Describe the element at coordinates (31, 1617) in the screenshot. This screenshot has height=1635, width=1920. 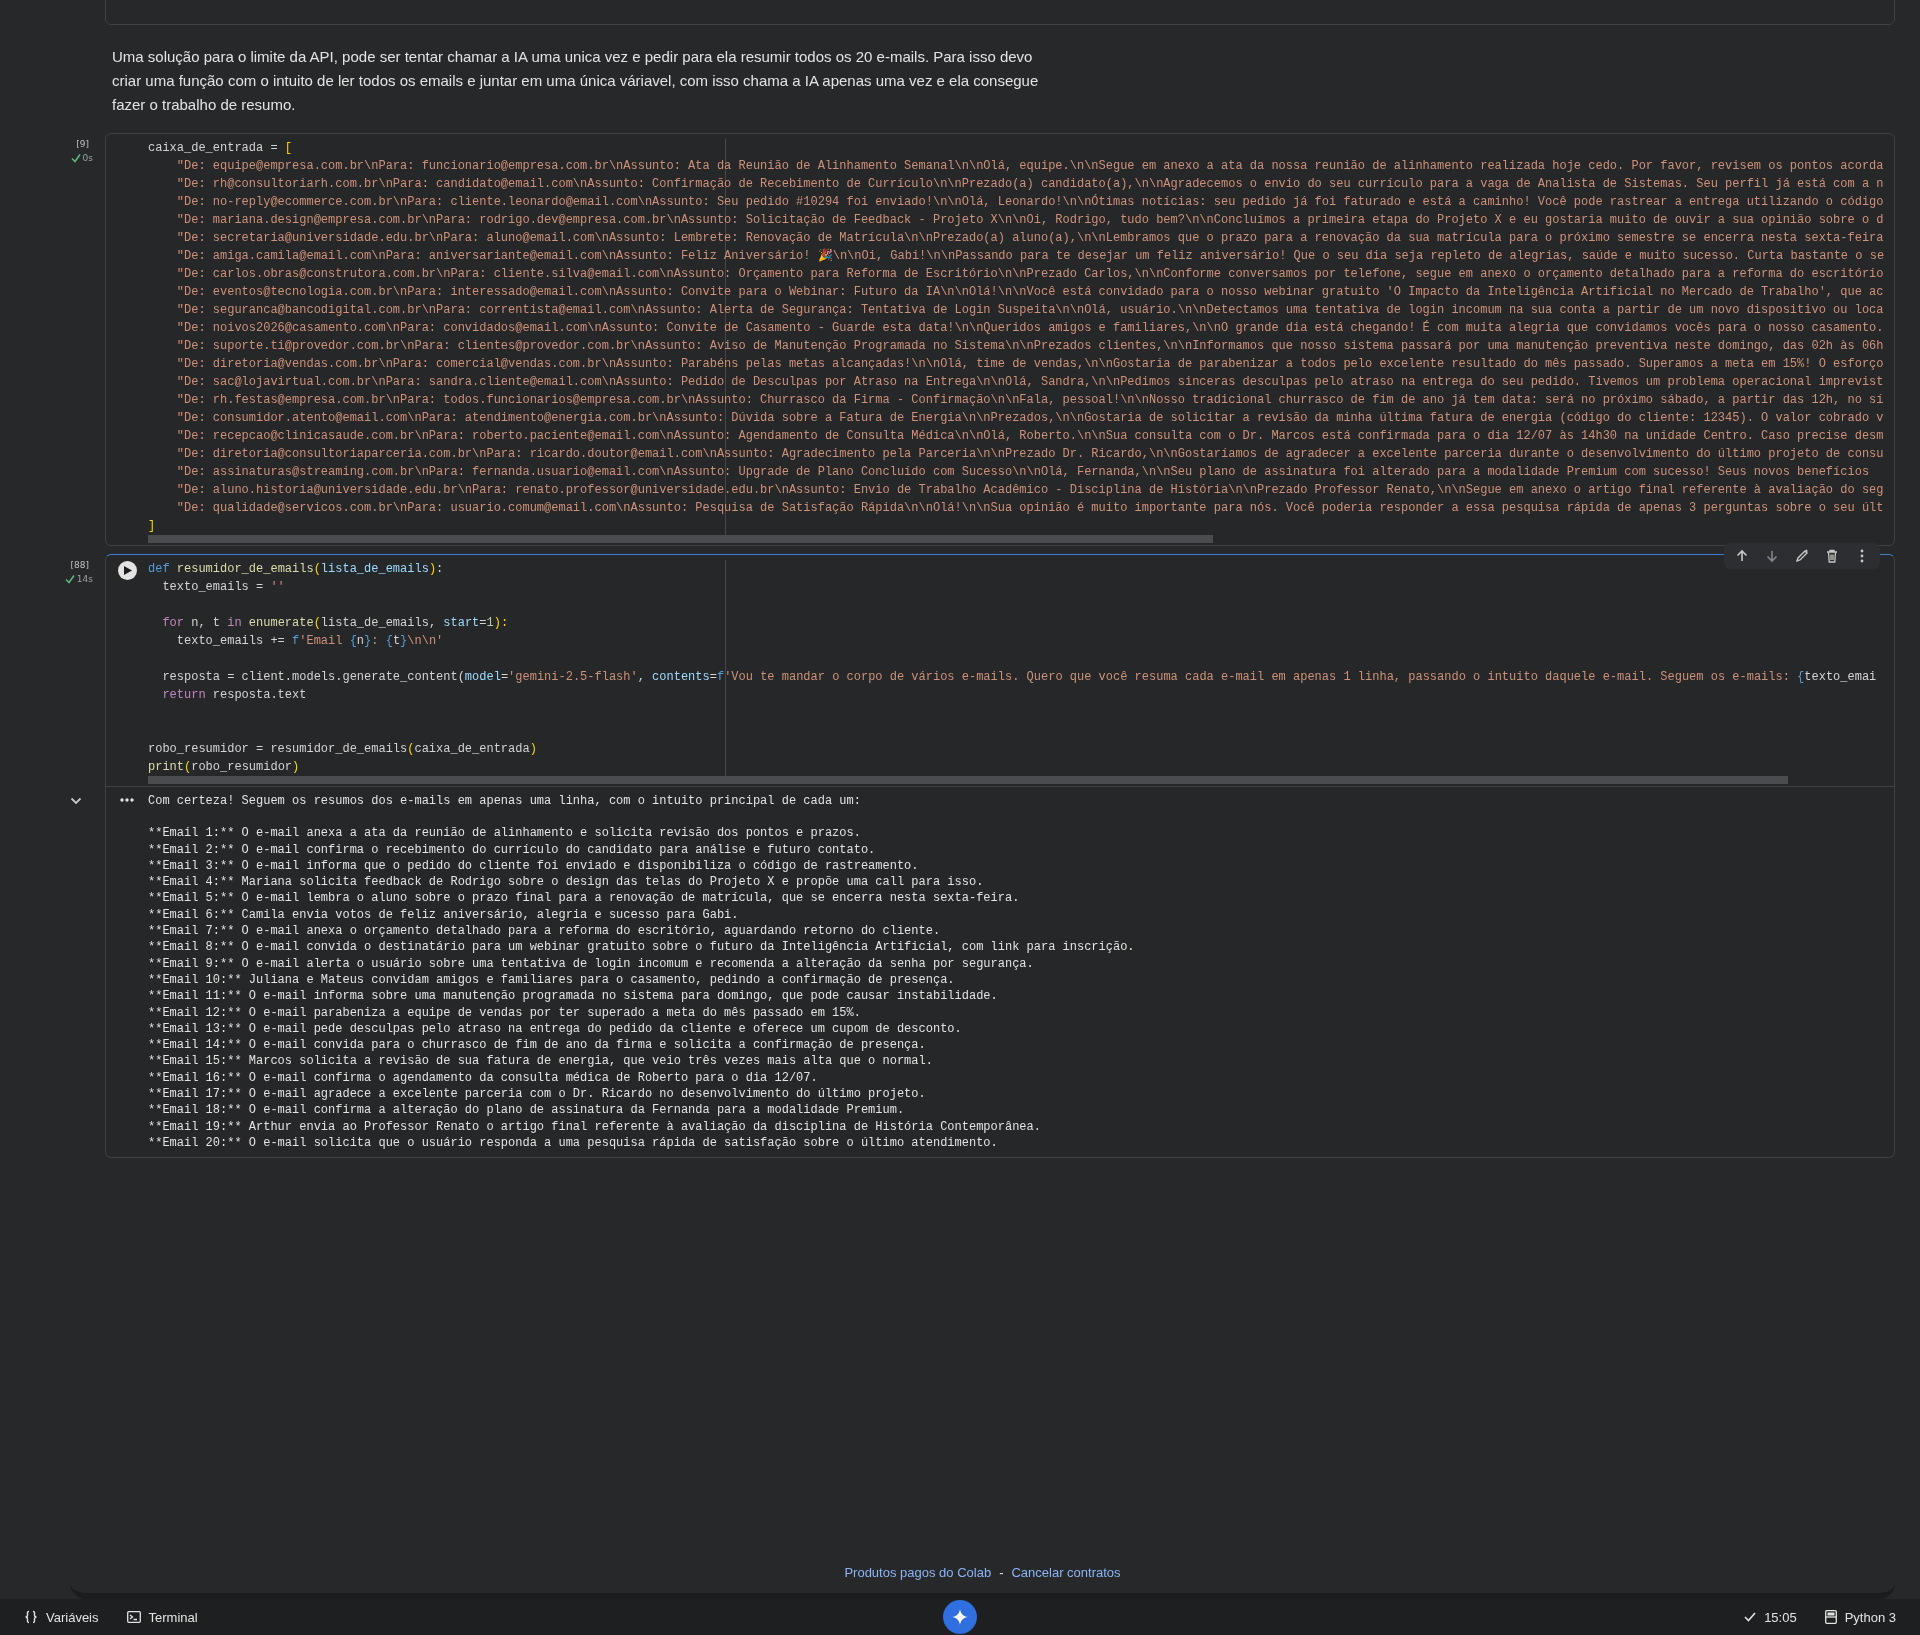
I see `braces-icon` at that location.